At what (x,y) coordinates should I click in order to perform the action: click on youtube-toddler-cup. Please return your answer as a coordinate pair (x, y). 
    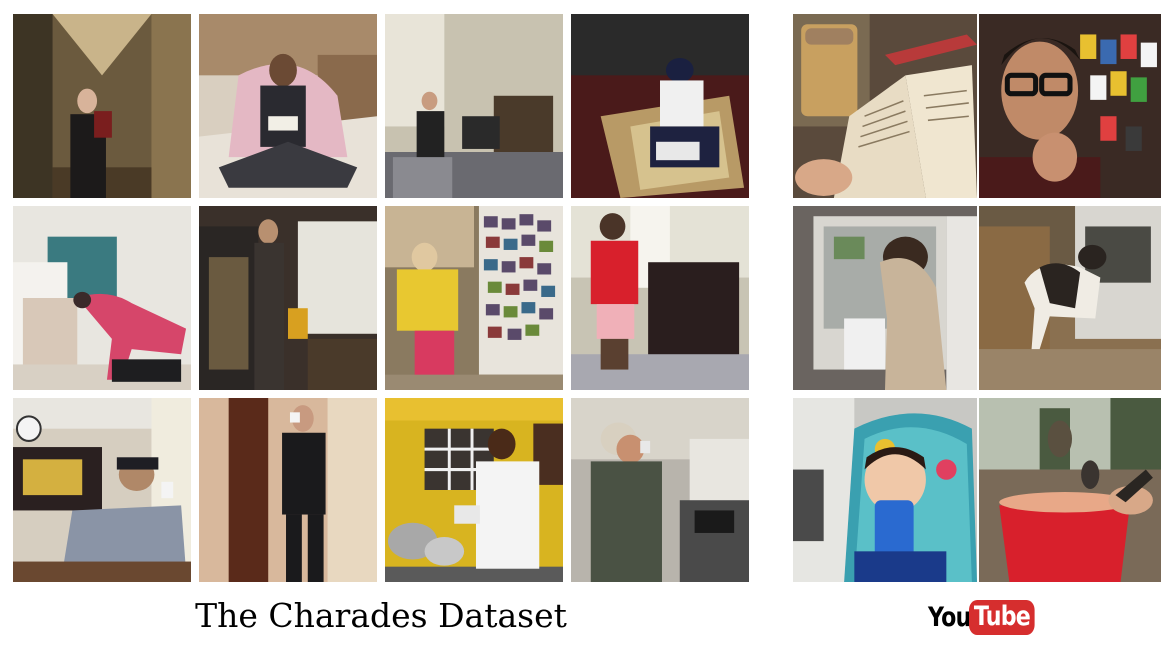
    Looking at the image, I should click on (885, 490).